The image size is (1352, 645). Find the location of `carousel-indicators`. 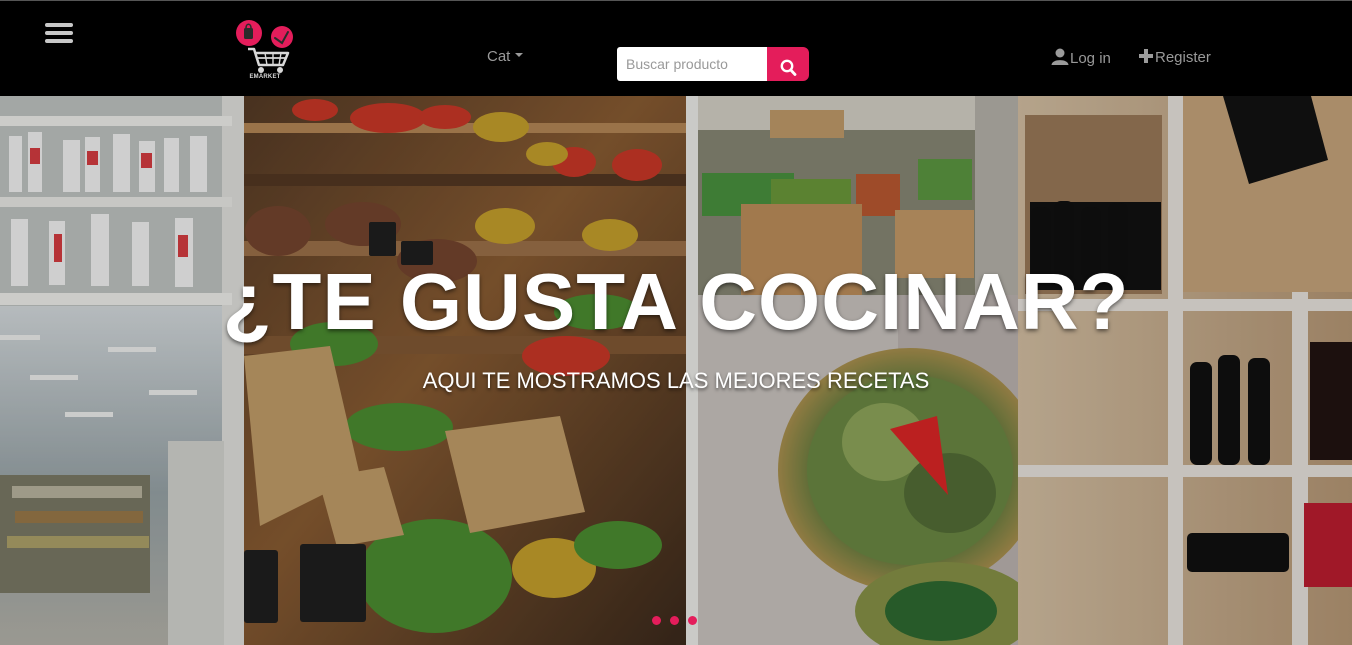

carousel-indicators is located at coordinates (676, 621).